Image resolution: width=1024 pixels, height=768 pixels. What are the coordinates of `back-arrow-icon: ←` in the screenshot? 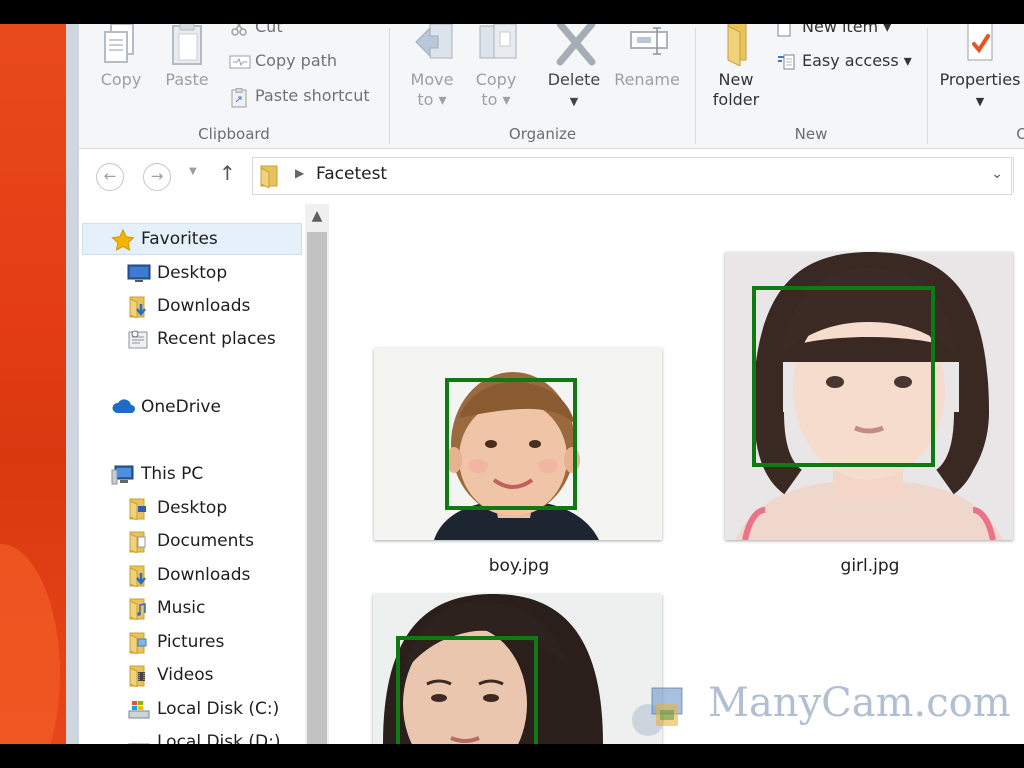 It's located at (110, 176).